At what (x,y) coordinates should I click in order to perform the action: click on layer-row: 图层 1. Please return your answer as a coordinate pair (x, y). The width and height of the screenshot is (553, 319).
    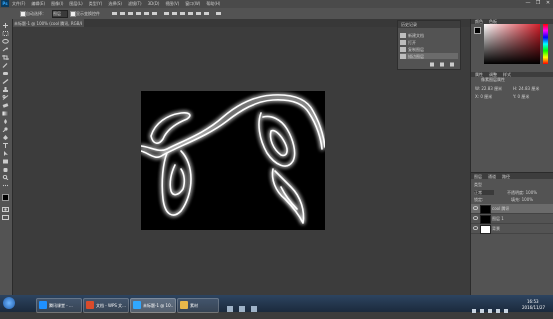
    Looking at the image, I should click on (512, 219).